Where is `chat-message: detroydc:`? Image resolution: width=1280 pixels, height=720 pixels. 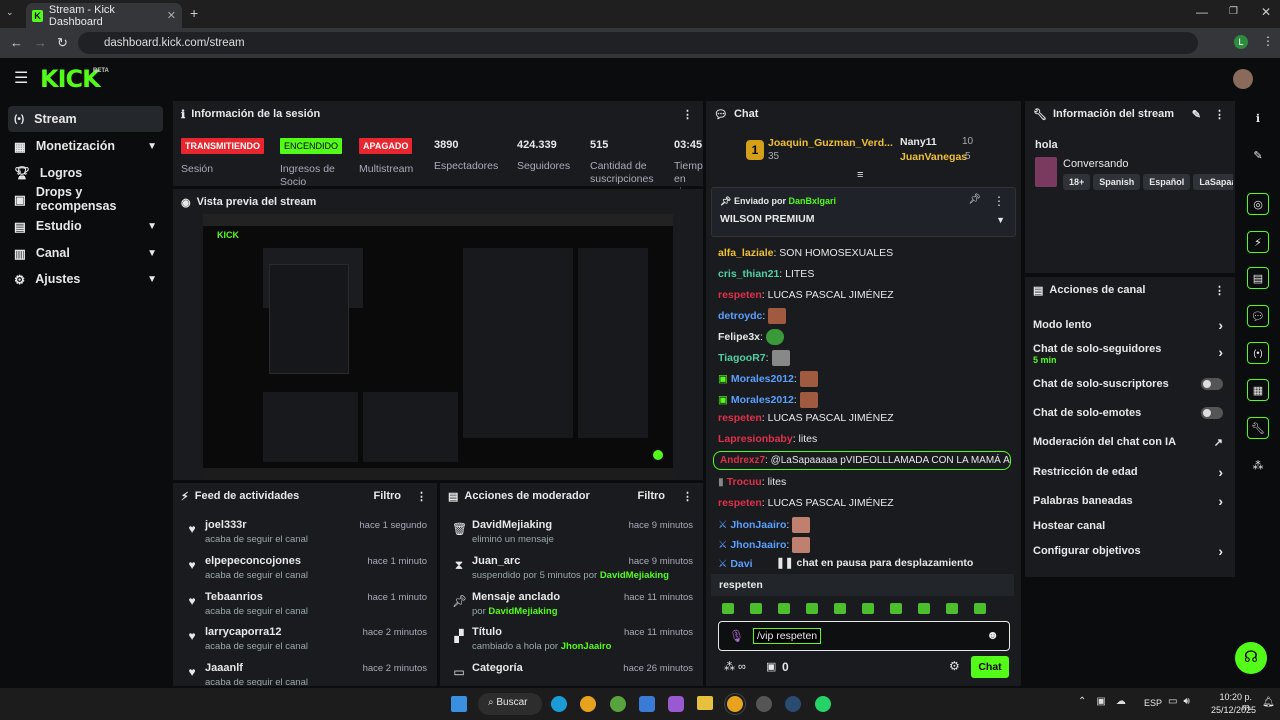
chat-message: detroydc: is located at coordinates (752, 316).